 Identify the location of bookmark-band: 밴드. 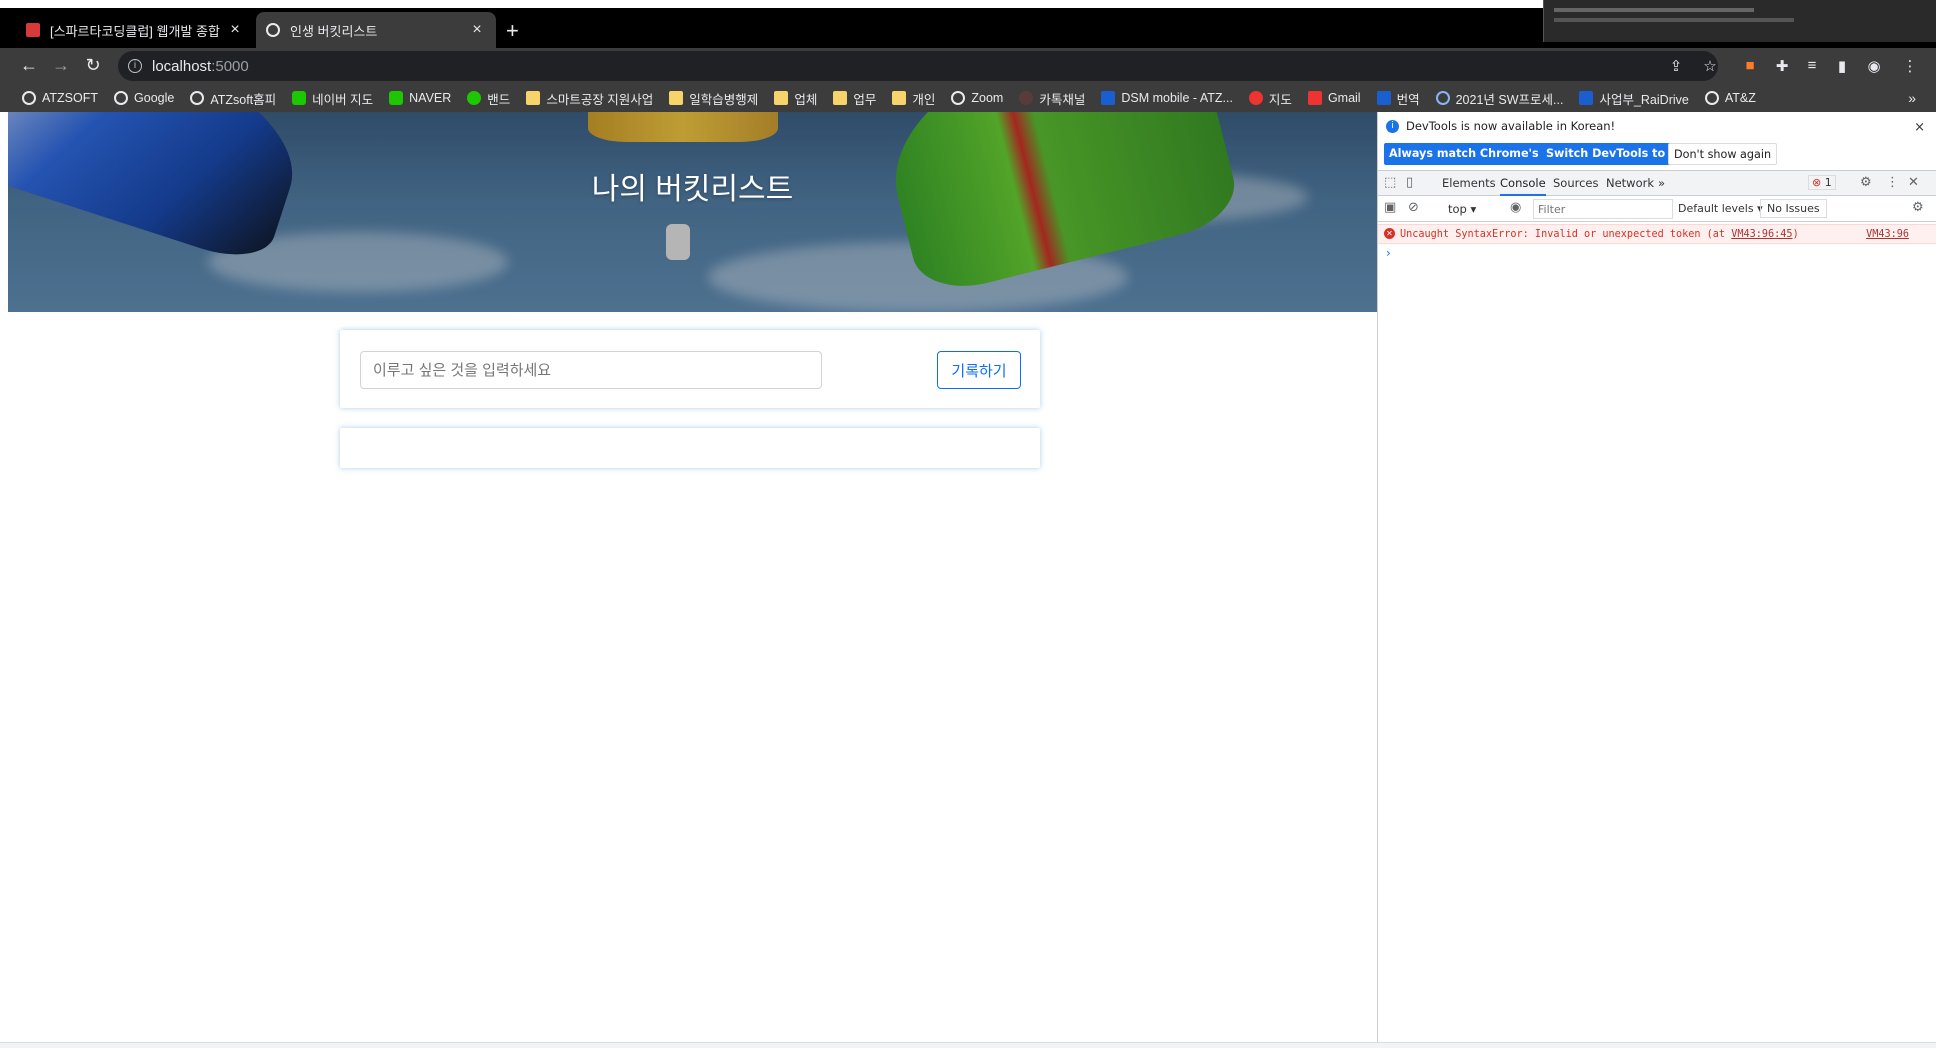
(488, 98).